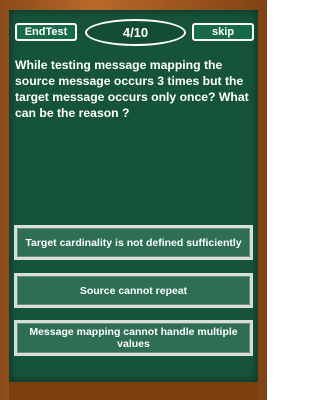 This screenshot has height=400, width=320. I want to click on top-bar: EndTest 4/10 skip, so click(133, 30).